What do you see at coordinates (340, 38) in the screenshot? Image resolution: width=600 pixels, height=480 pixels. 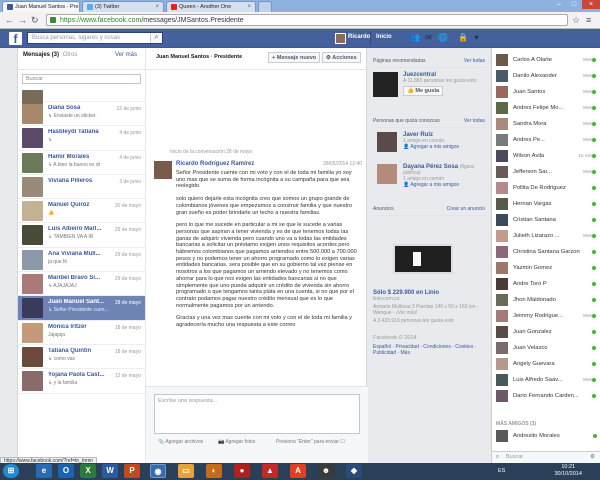 I see `user-avatar` at bounding box center [340, 38].